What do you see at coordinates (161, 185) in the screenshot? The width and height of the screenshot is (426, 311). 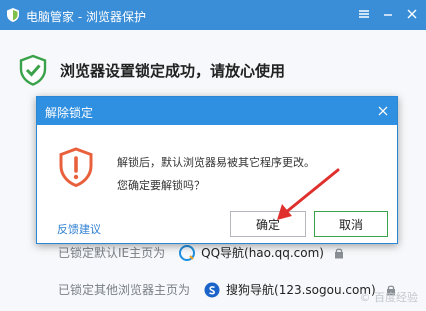 I see `dialog-message-line2: 您确定要解锁吗？` at bounding box center [161, 185].